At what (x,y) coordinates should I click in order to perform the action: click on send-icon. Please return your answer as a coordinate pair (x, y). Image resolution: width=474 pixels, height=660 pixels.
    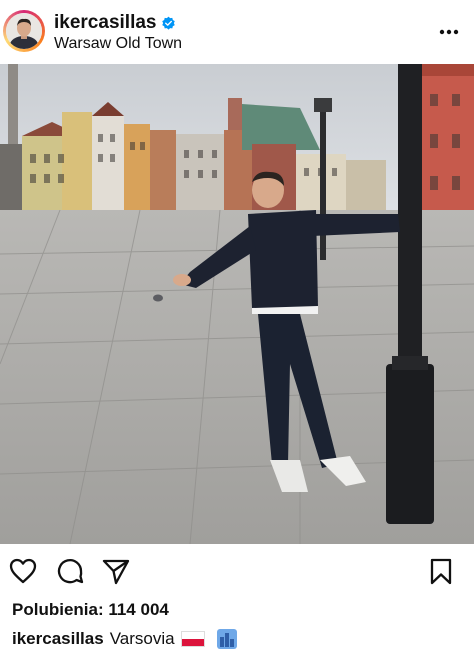
    Looking at the image, I should click on (116, 571).